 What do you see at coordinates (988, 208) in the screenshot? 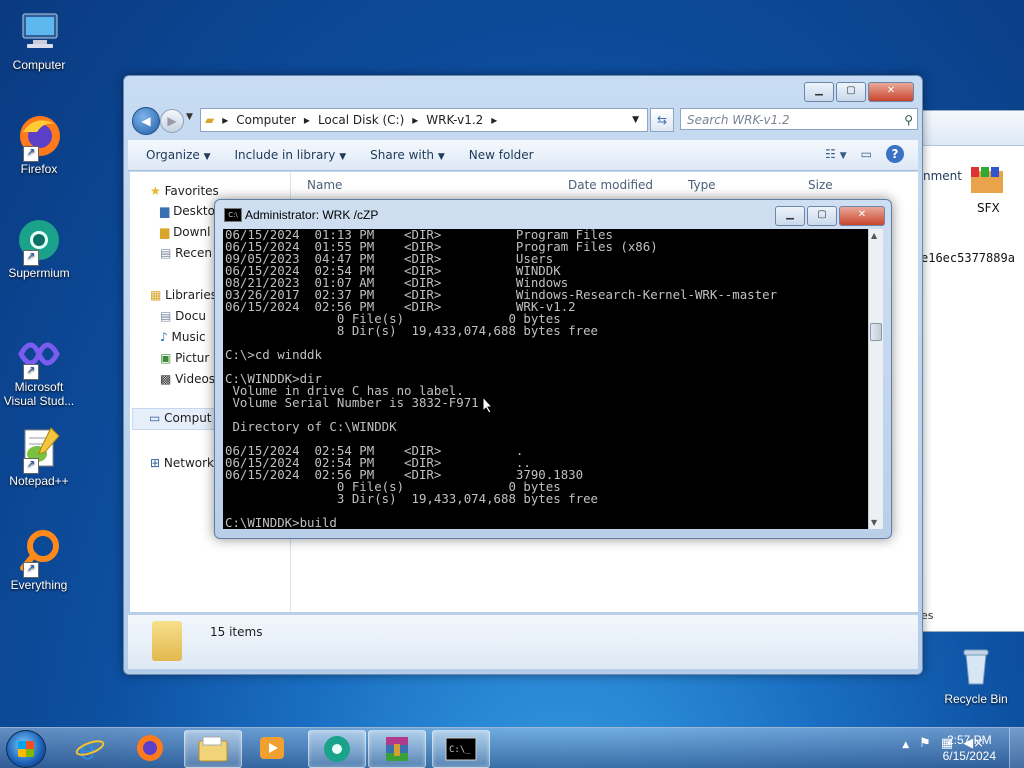
I see `sfx-label: SFX` at bounding box center [988, 208].